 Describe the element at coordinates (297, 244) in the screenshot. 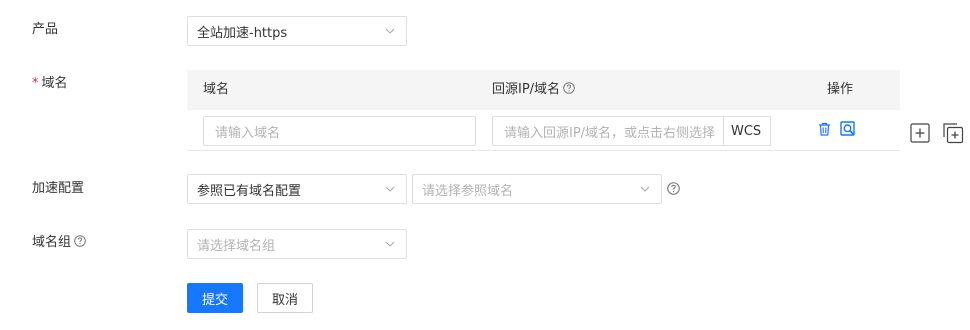

I see `domain-group-select: 请选择域名组` at that location.